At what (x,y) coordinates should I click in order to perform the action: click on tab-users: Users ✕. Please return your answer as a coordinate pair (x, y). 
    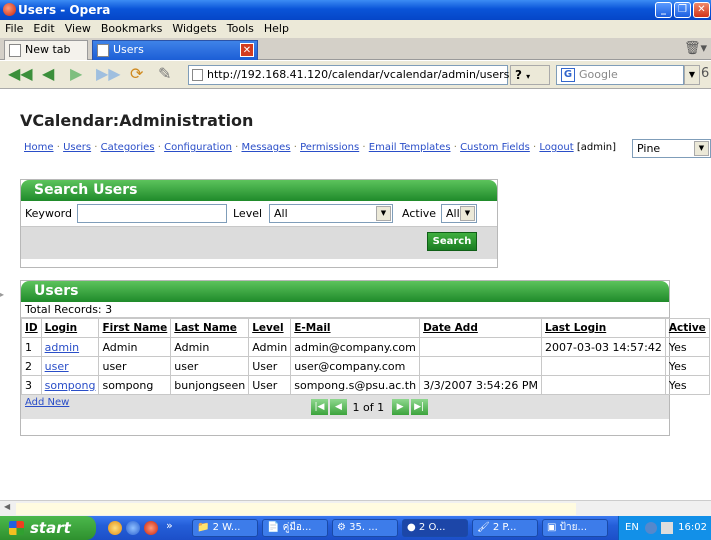
    Looking at the image, I should click on (175, 50).